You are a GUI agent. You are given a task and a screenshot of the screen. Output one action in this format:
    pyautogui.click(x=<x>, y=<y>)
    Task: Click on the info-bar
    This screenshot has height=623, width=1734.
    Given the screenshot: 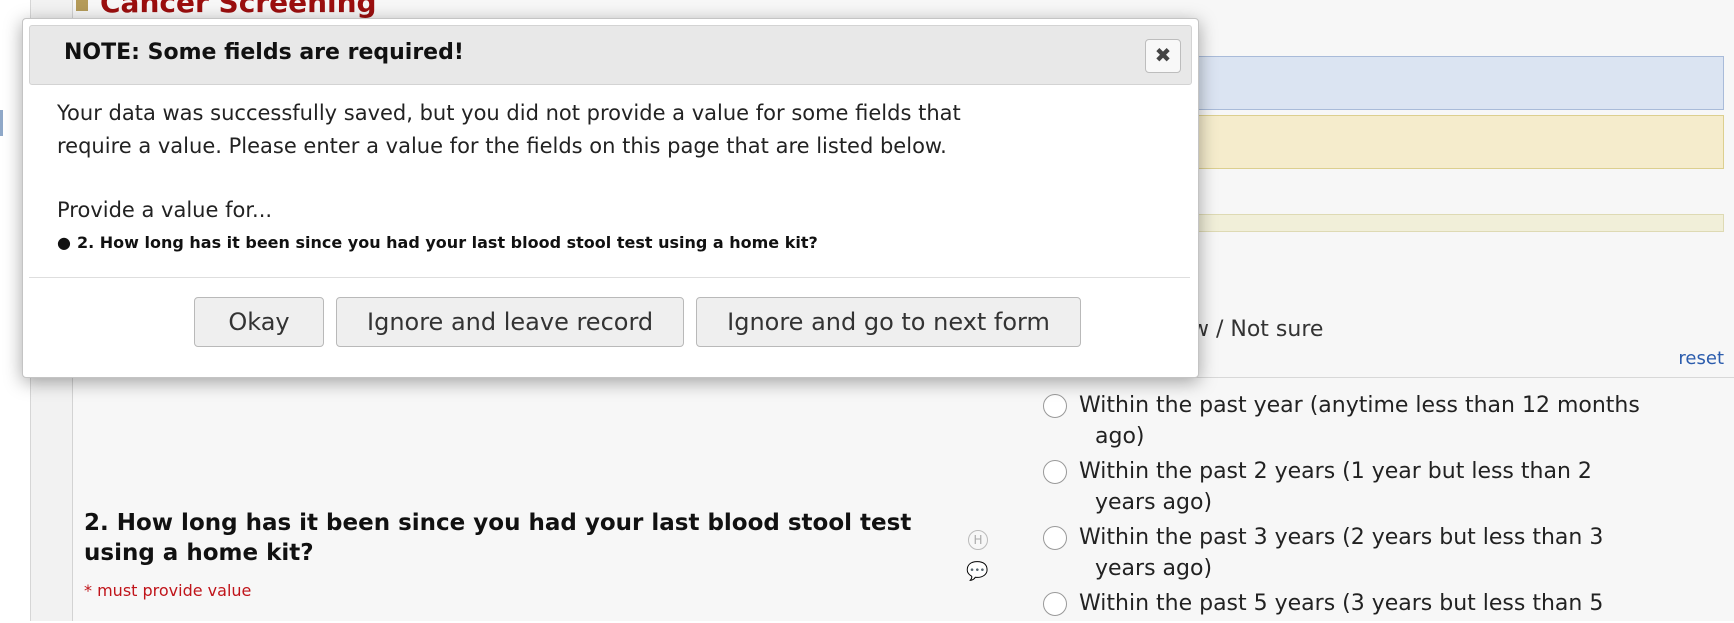 What is the action you would take?
    pyautogui.click(x=1452, y=83)
    